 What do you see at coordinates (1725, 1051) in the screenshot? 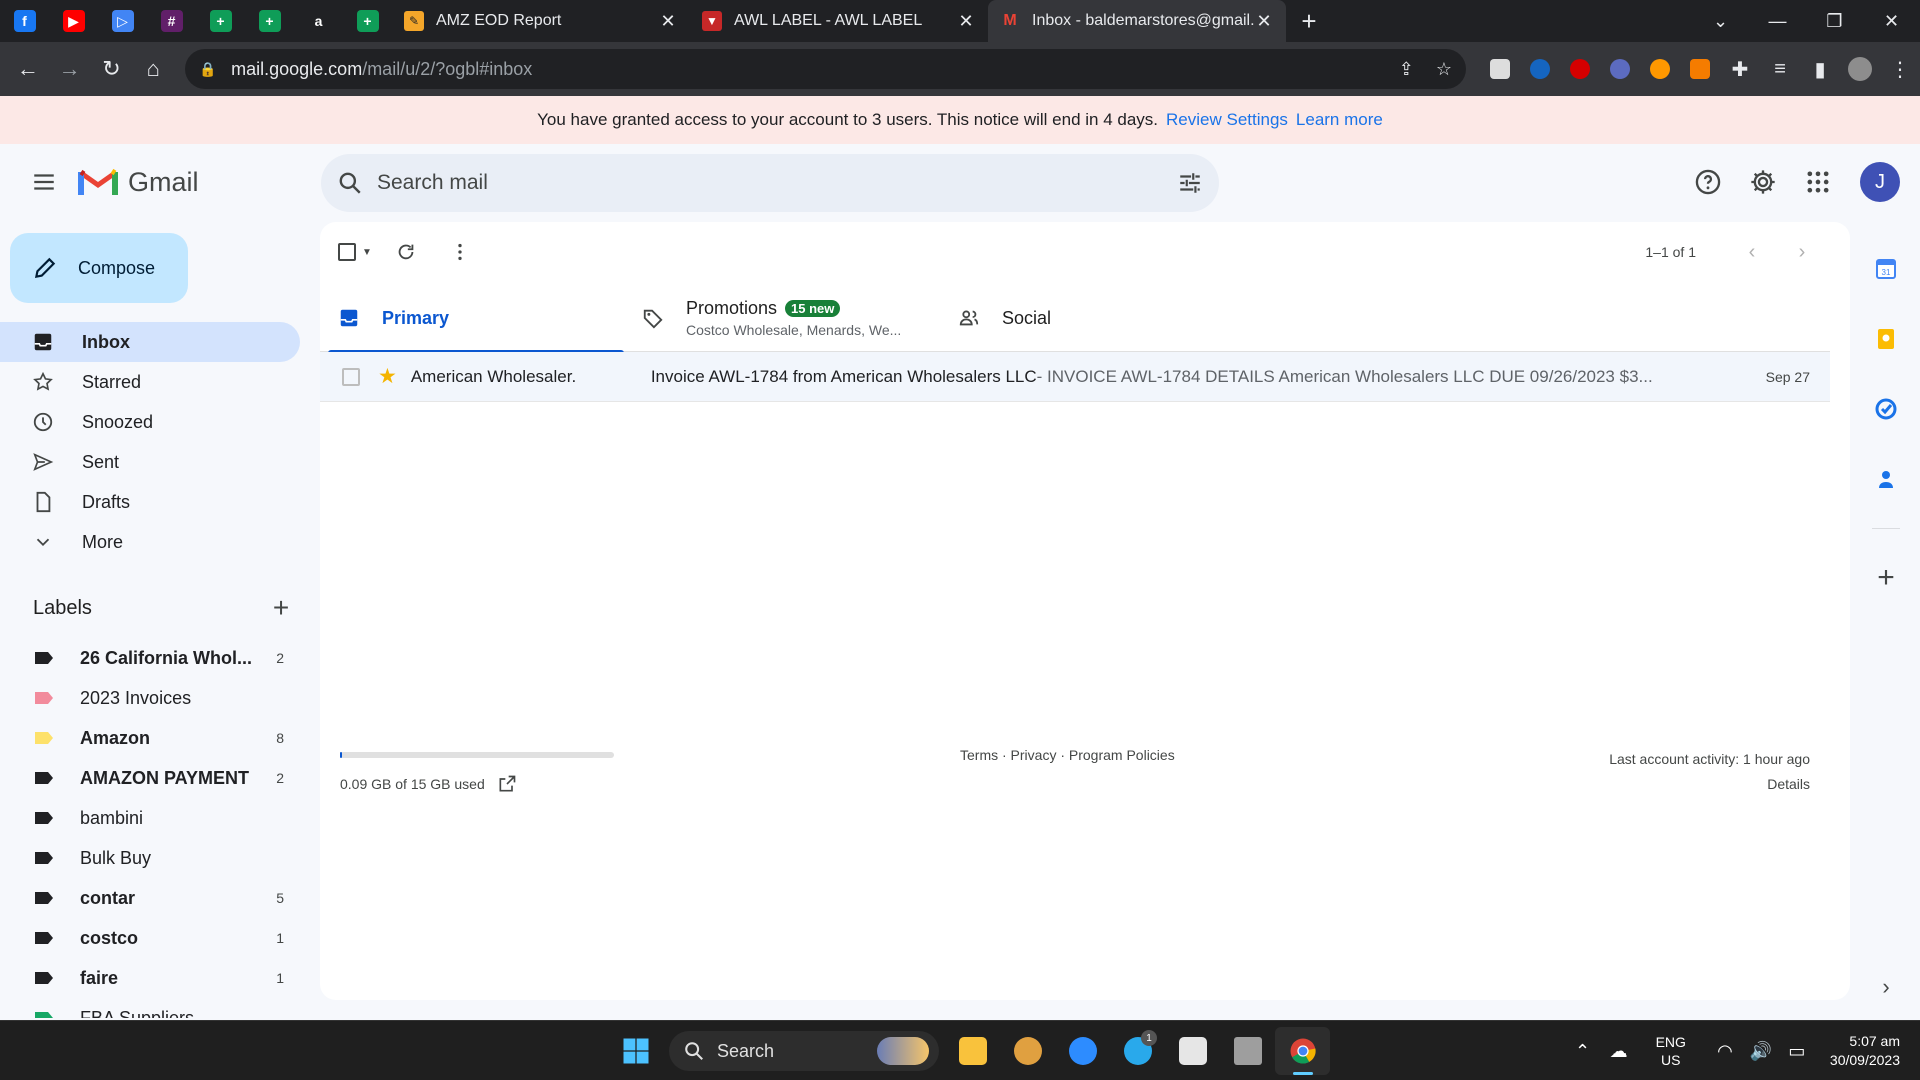
I see `wifi-icon: ◠` at bounding box center [1725, 1051].